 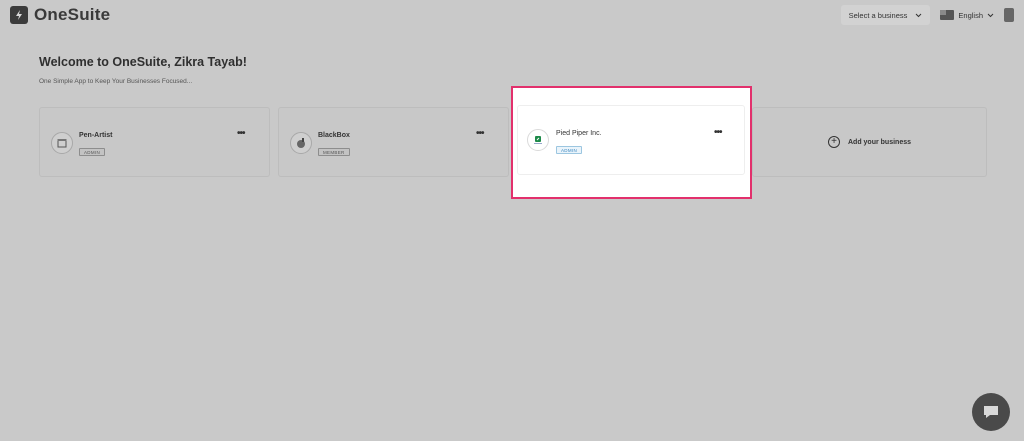 What do you see at coordinates (393, 142) in the screenshot?
I see `business-card-blackbox: BlackBox MEMBER •••` at bounding box center [393, 142].